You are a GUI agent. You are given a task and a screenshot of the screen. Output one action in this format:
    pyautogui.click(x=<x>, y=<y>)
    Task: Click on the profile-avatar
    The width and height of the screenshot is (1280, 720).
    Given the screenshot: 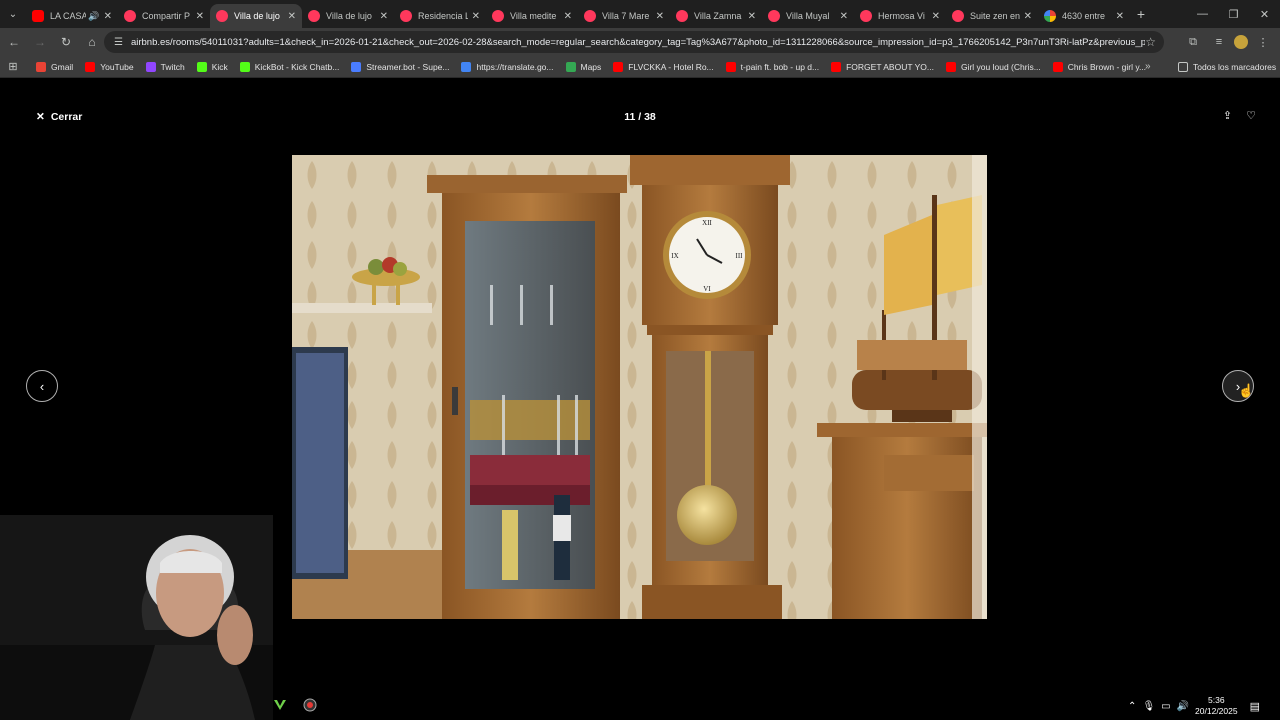 What is the action you would take?
    pyautogui.click(x=1241, y=42)
    